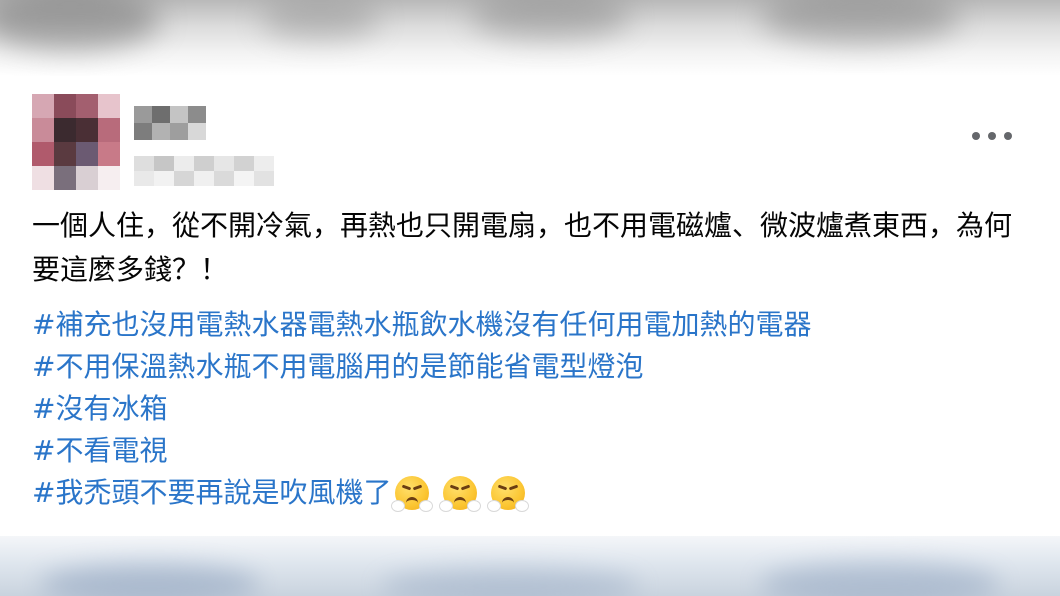 Image resolution: width=1060 pixels, height=596 pixels. Describe the element at coordinates (170, 123) in the screenshot. I see `author-name-redacted` at that location.